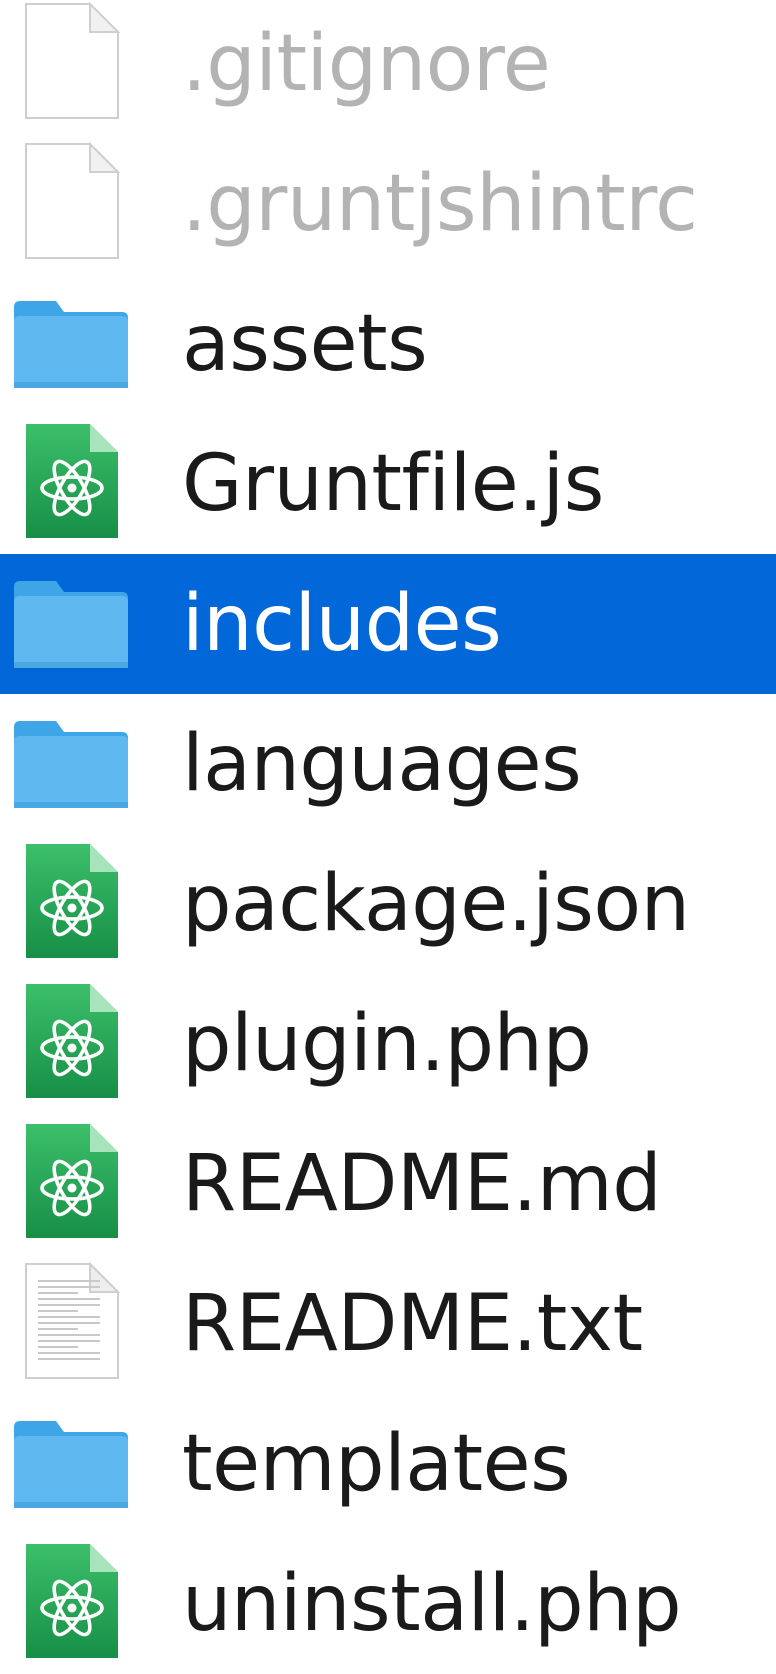  What do you see at coordinates (440, 204) in the screenshot?
I see `file-name: .gruntjshintrc` at bounding box center [440, 204].